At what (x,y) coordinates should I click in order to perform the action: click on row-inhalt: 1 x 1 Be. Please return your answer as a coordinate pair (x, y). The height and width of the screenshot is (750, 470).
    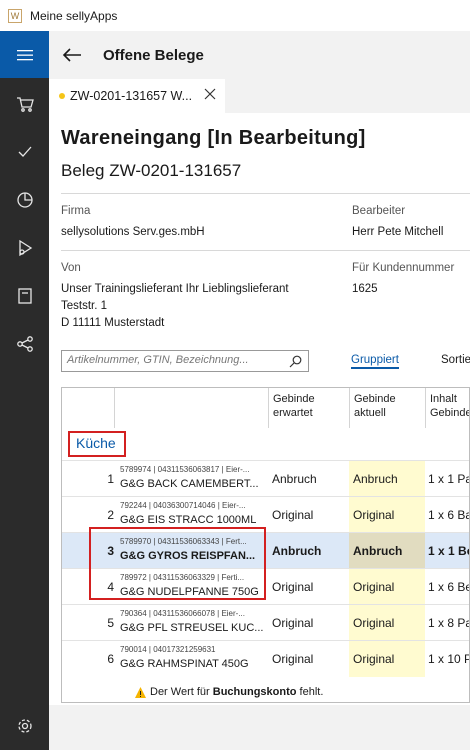
    Looking at the image, I should click on (449, 551).